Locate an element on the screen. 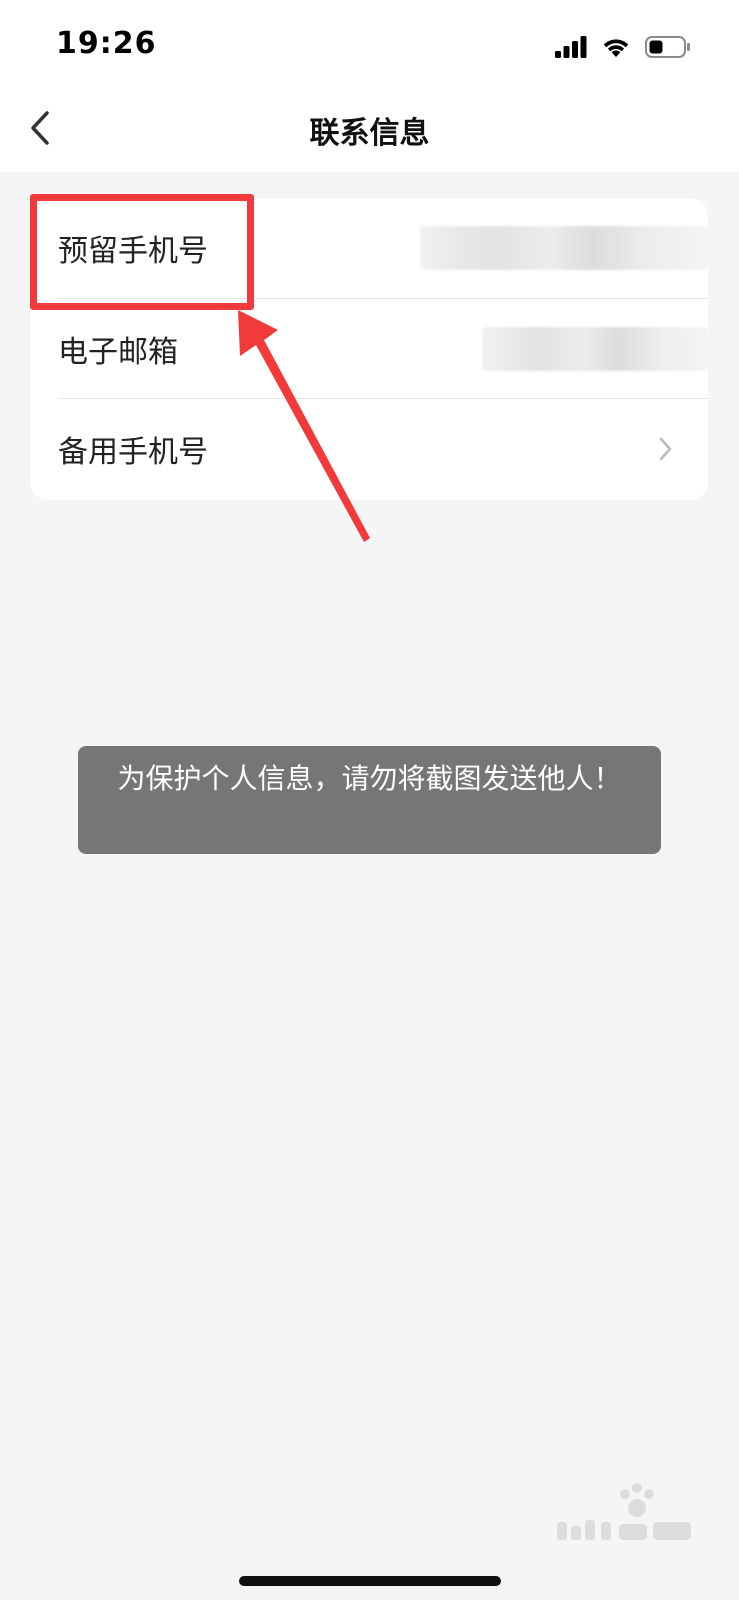 The height and width of the screenshot is (1600, 739). battery-icon is located at coordinates (667, 47).